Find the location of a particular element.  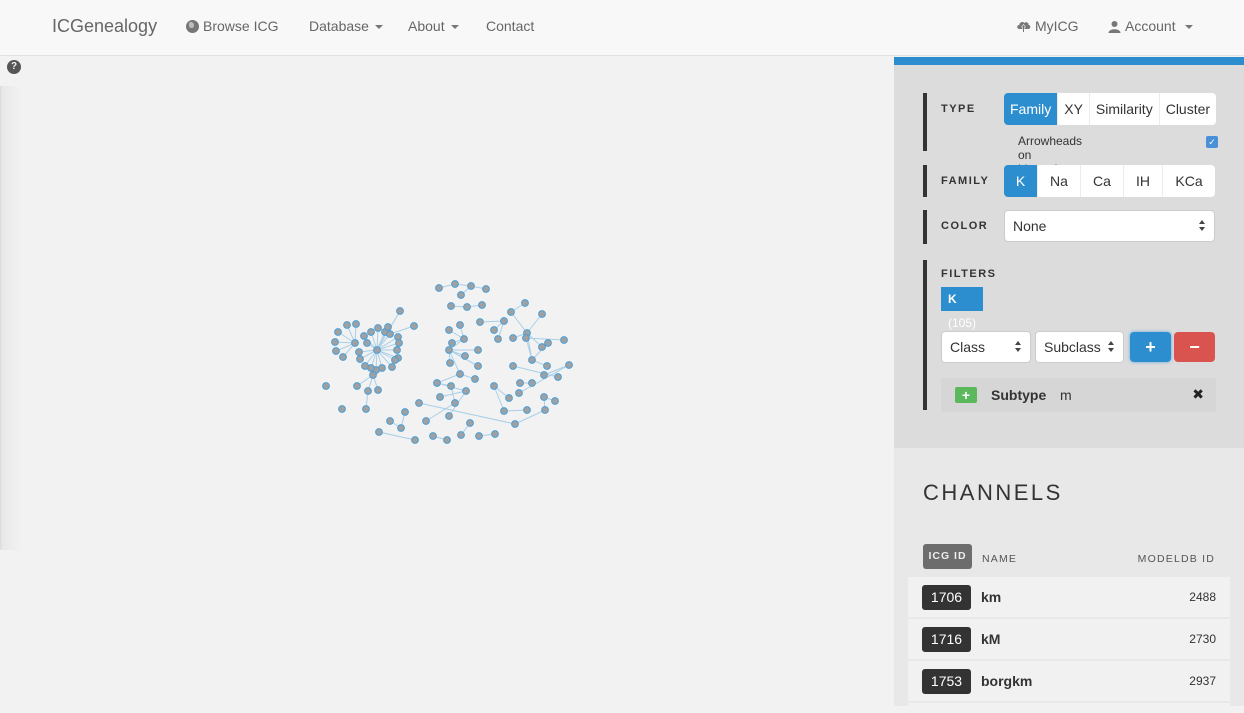

family-filter-tag: K (105) is located at coordinates (962, 308).